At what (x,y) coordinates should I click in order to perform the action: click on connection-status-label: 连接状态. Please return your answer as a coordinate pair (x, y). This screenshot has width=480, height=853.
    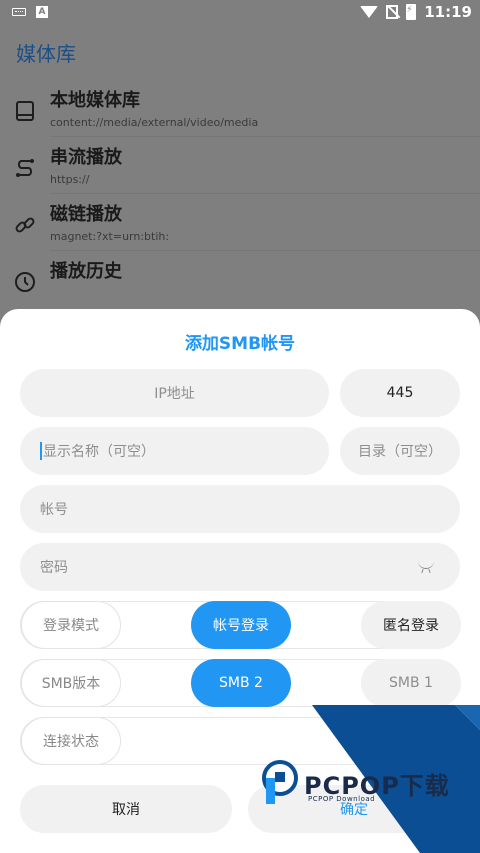
    Looking at the image, I should click on (71, 741).